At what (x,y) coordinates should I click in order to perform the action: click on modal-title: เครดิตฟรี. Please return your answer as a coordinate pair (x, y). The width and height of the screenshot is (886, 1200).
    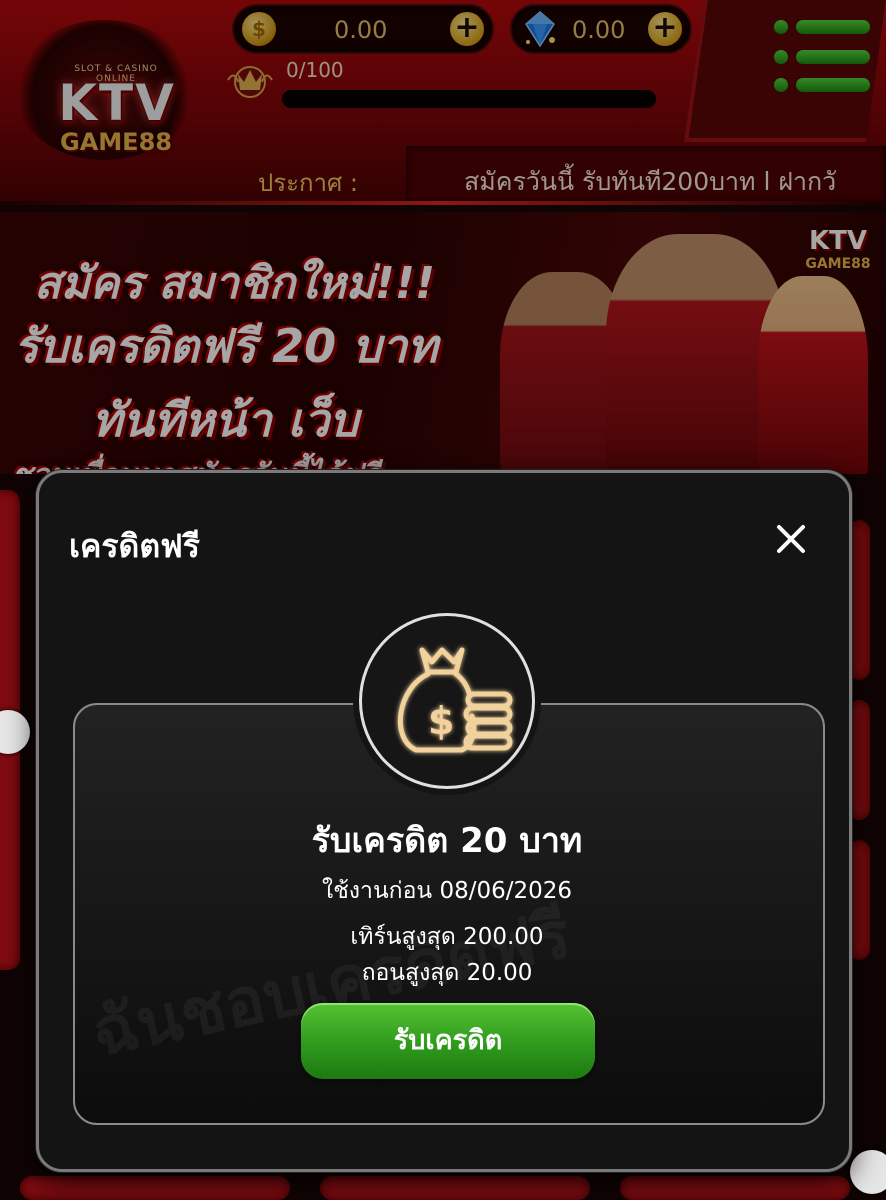
    Looking at the image, I should click on (134, 546).